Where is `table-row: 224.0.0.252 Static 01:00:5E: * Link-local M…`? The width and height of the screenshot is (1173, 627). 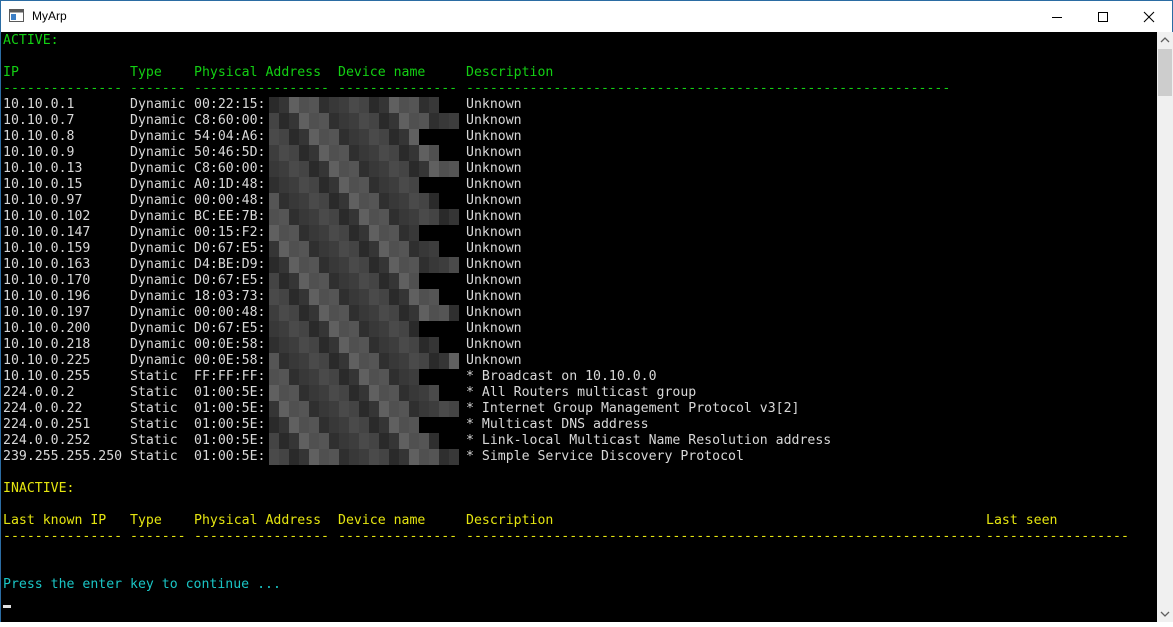 table-row: 224.0.0.252 Static 01:00:5E: * Link-local M… is located at coordinates (578, 441).